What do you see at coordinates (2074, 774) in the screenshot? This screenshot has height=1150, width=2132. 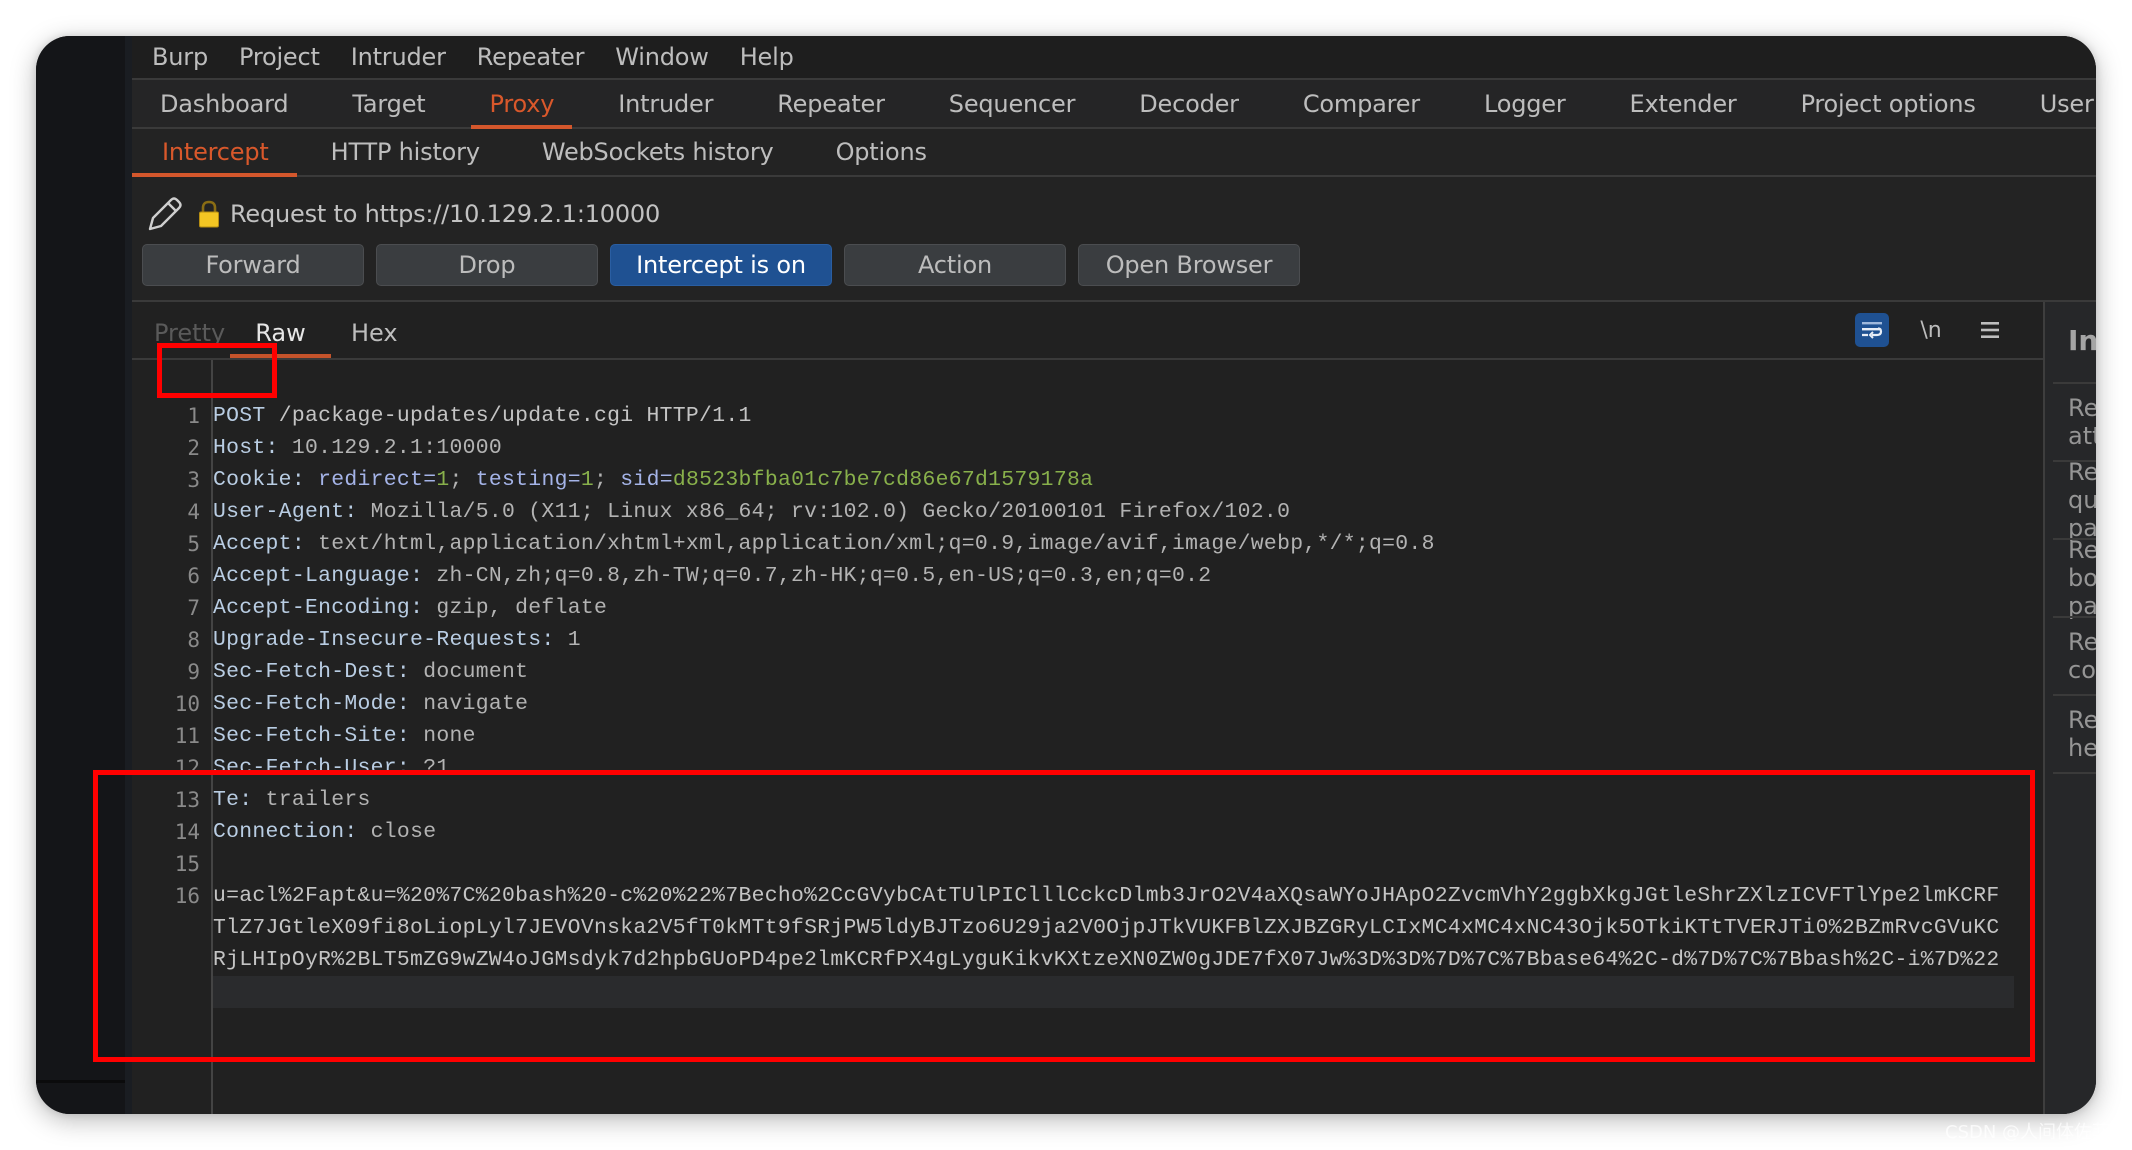 I see `inspector-divider` at bounding box center [2074, 774].